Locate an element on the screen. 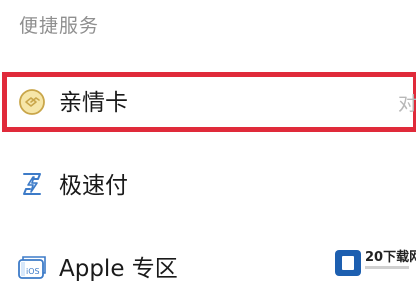 This screenshot has width=416, height=298. menu-item-trailing-text: 对 is located at coordinates (407, 104).